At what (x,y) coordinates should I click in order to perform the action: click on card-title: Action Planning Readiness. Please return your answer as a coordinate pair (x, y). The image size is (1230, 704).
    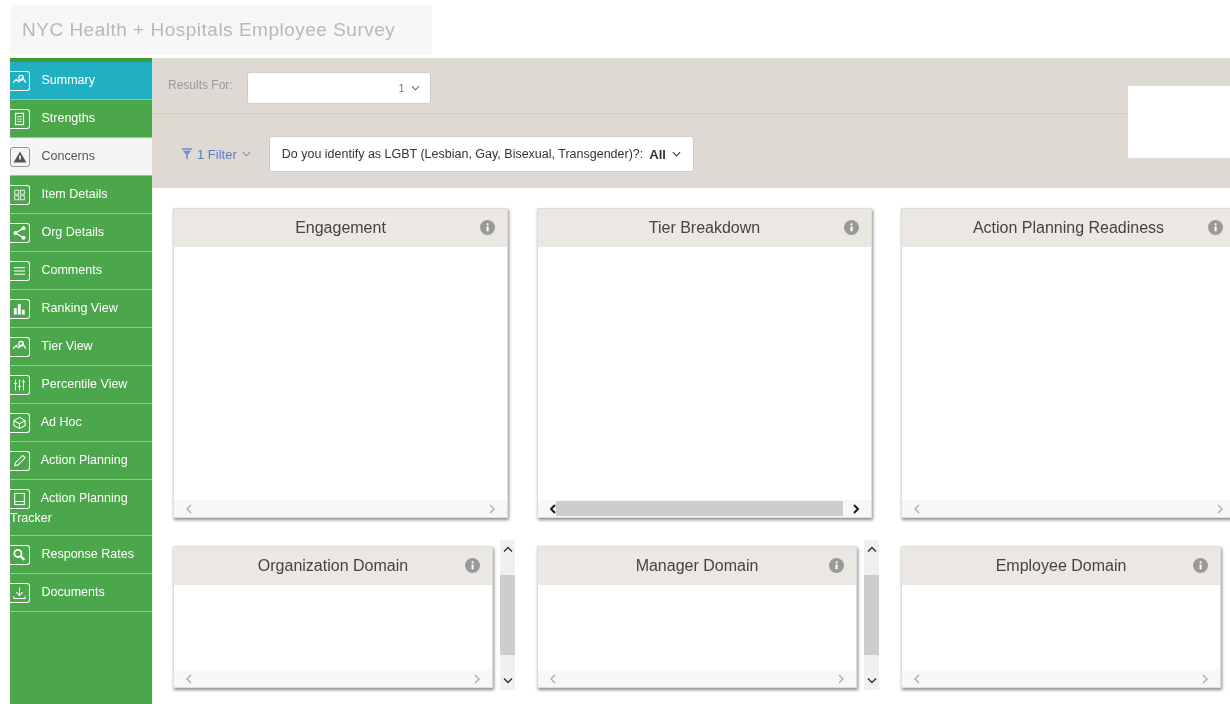
    Looking at the image, I should click on (1068, 228).